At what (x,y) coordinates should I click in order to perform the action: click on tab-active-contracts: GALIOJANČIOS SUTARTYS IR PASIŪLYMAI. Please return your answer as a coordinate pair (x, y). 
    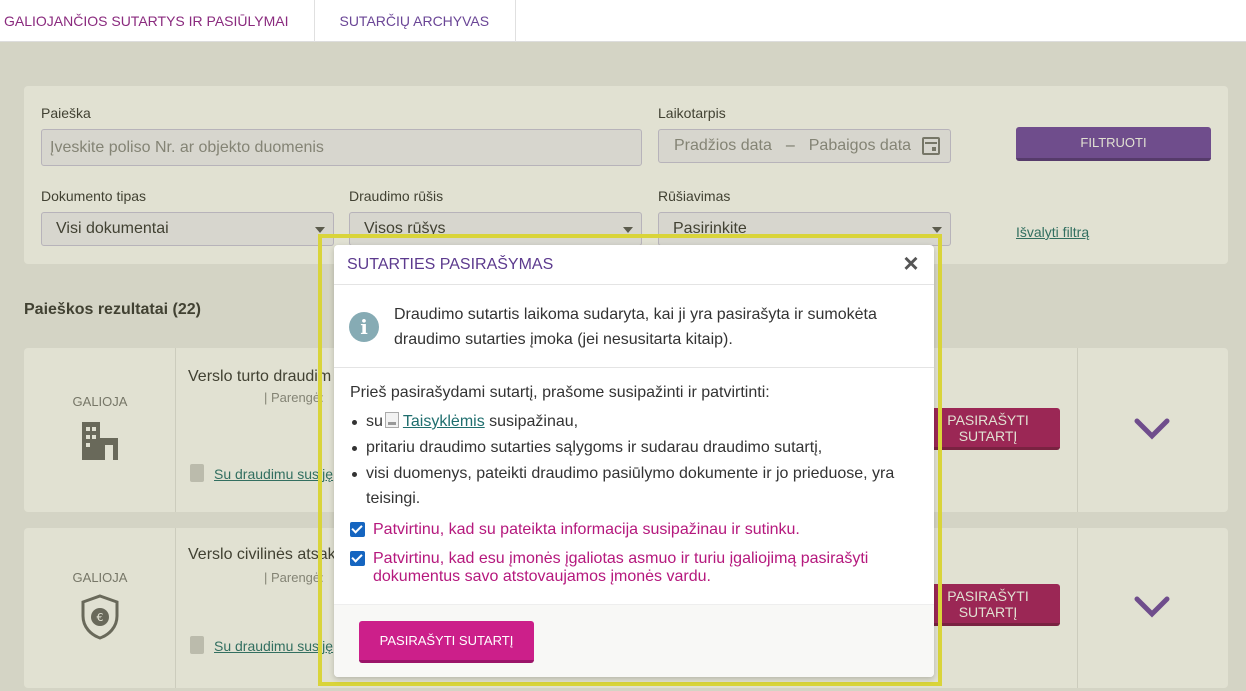
    Looking at the image, I should click on (158, 21).